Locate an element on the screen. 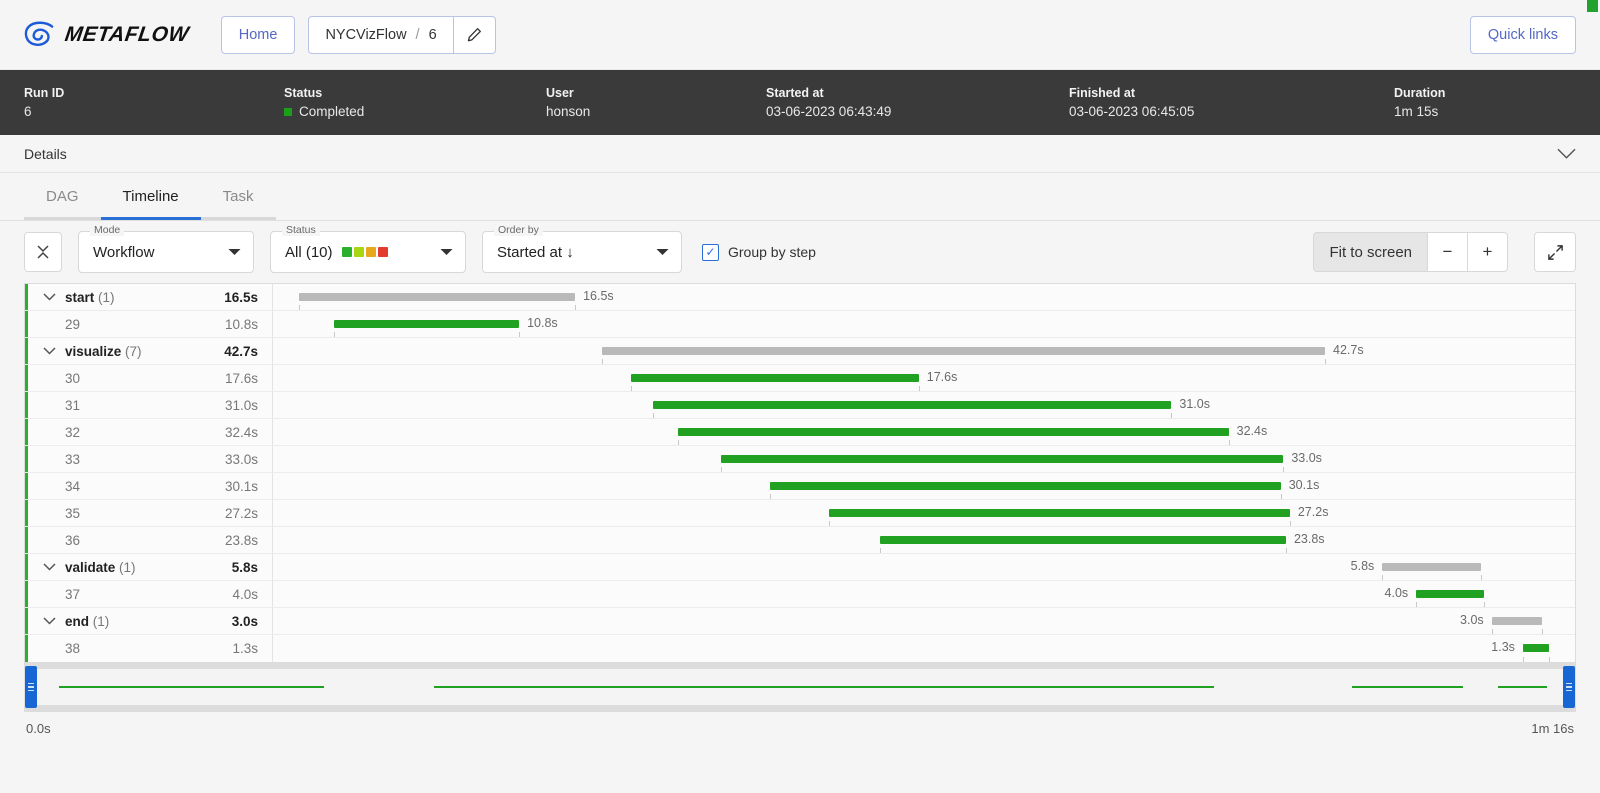 This screenshot has width=1600, height=793. timeline-row-track: 3.0s is located at coordinates (924, 621).